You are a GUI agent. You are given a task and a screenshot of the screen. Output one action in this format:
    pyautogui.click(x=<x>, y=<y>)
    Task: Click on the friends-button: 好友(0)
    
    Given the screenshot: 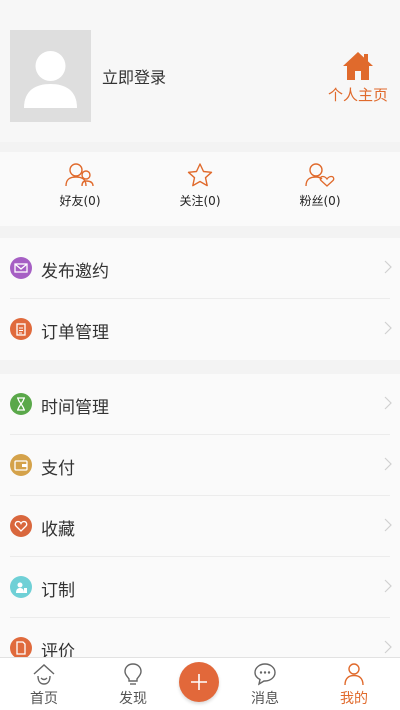 What is the action you would take?
    pyautogui.click(x=80, y=185)
    